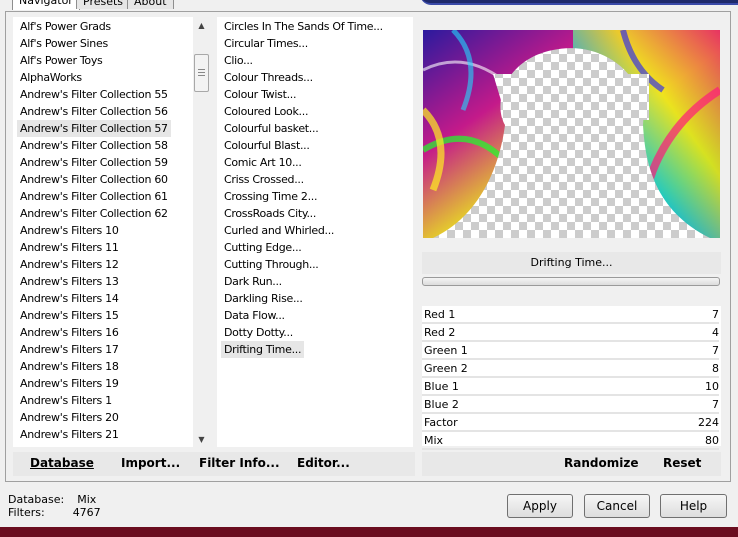 Image resolution: width=738 pixels, height=537 pixels. I want to click on parameter-slider-red-2: Red 2 4, so click(571, 333).